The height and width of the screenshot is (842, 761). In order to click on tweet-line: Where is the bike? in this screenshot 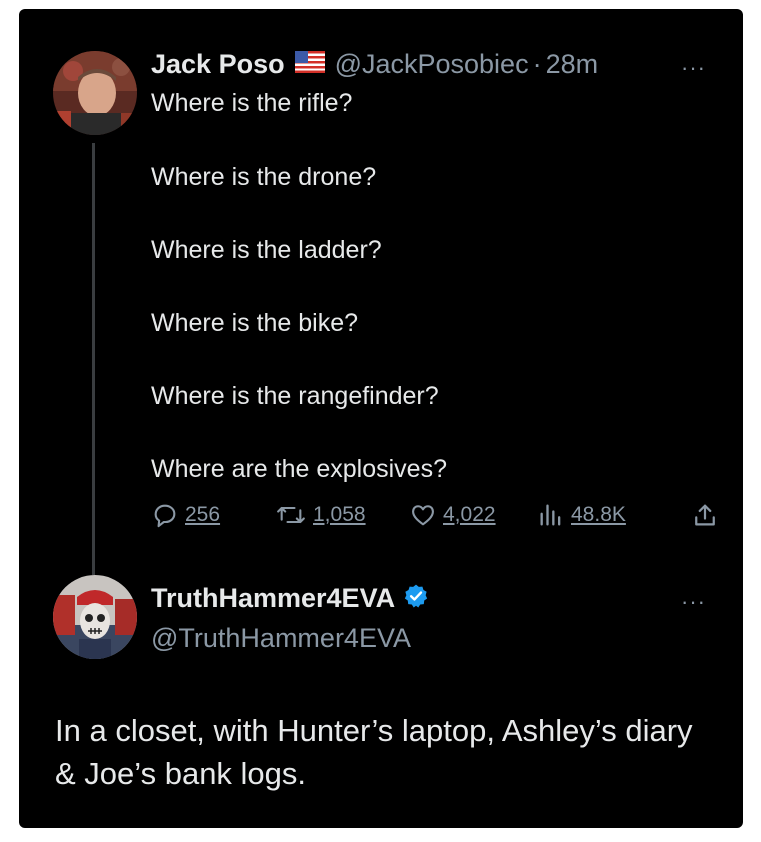, I will do `click(255, 323)`.